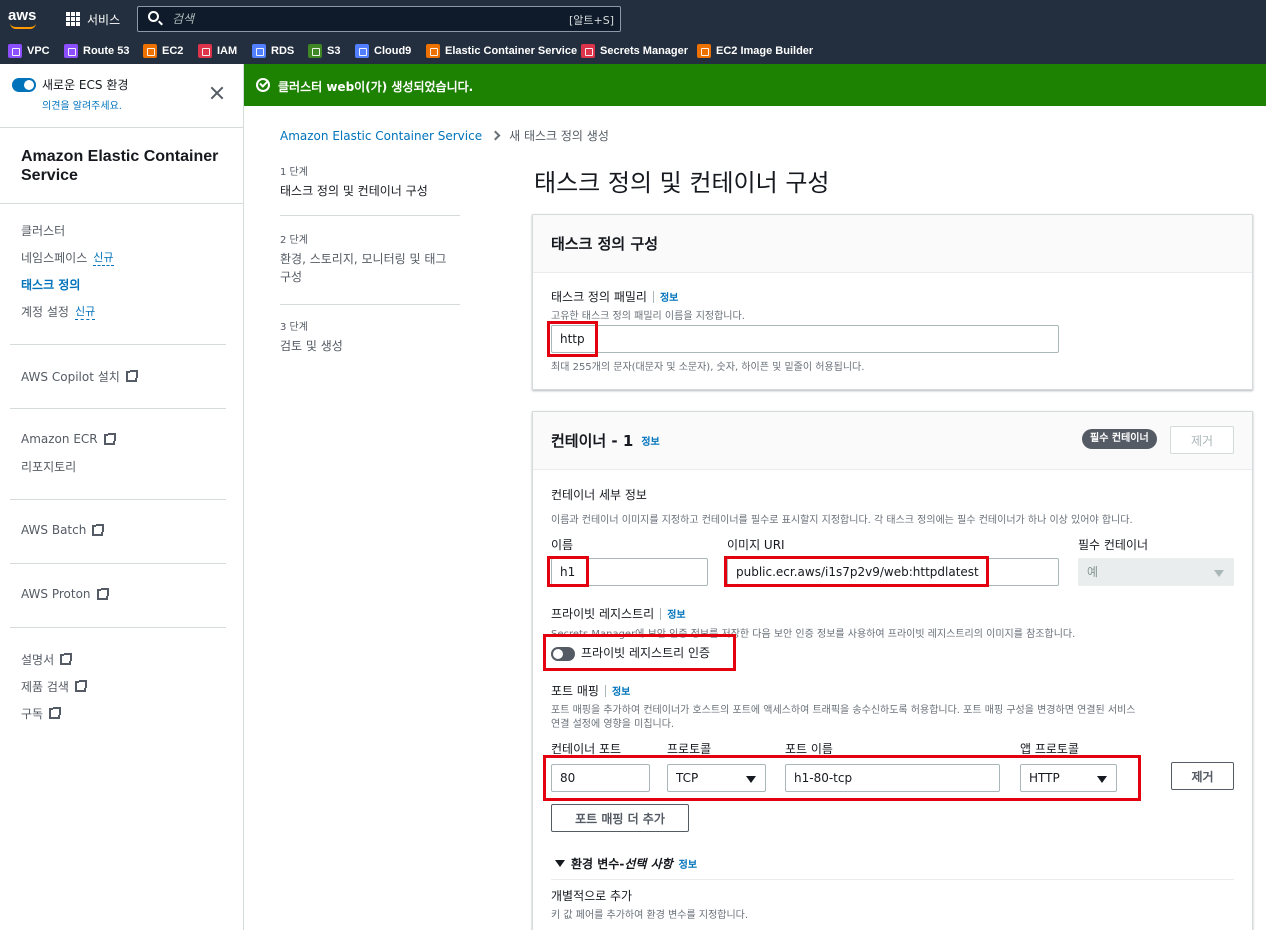 The height and width of the screenshot is (930, 1266). What do you see at coordinates (592, 896) in the screenshot?
I see `add-individually-label: 개별적으로 추가` at bounding box center [592, 896].